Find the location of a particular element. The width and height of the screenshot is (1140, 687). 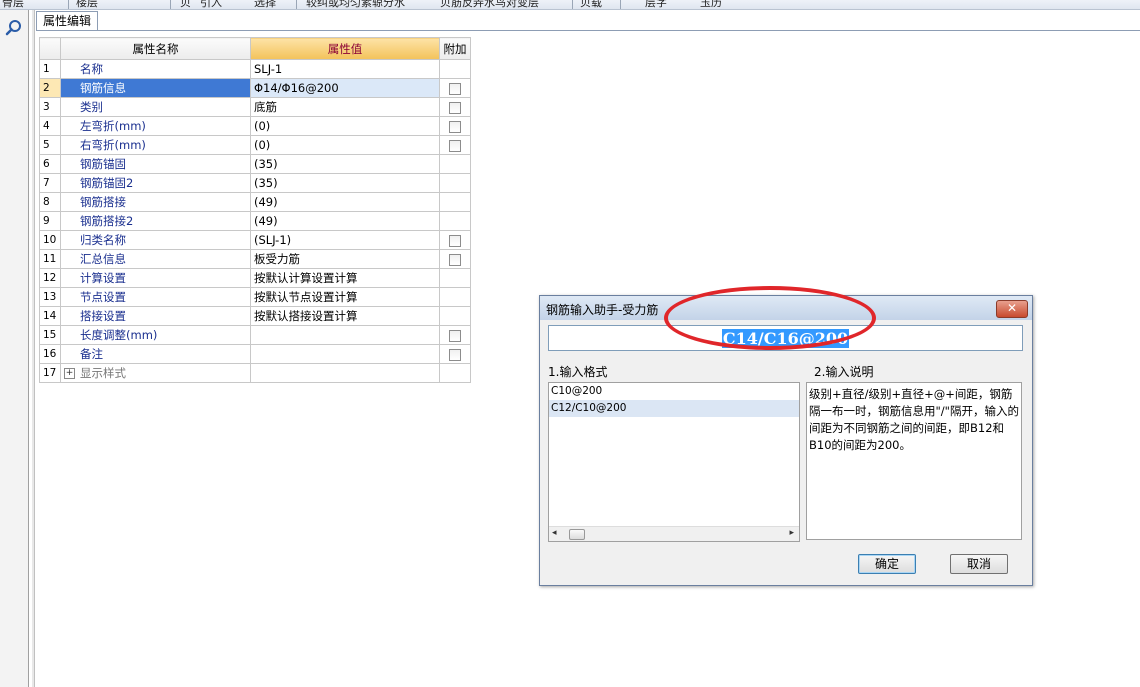

format-list: C10@200 C12/C10@200 ◂ ▸ is located at coordinates (674, 462).